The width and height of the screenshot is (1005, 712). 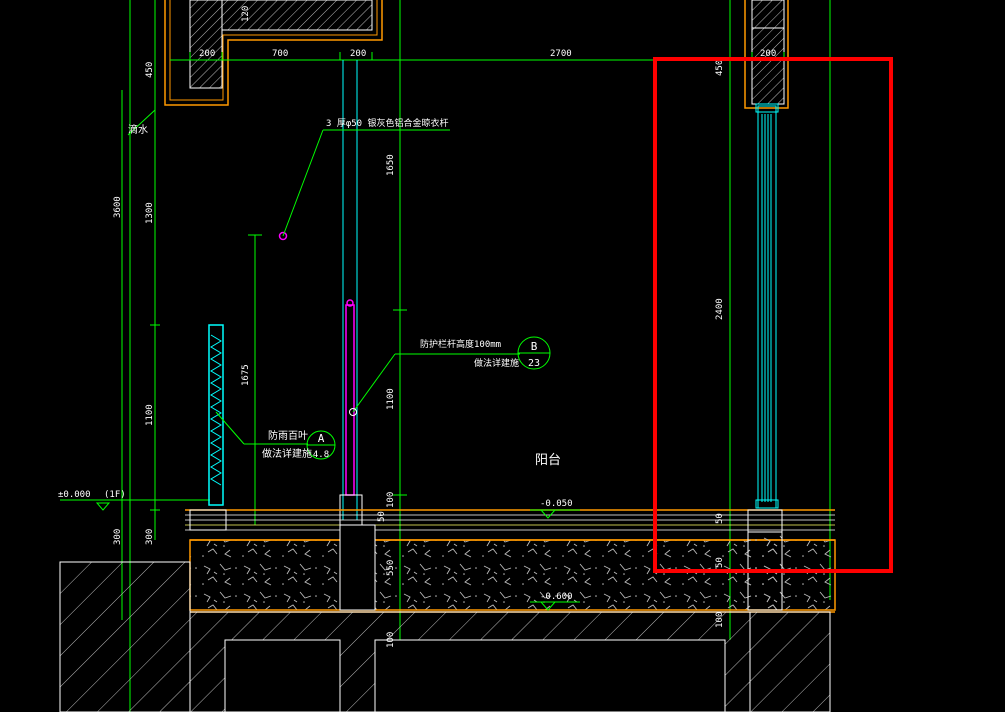 What do you see at coordinates (720, 518) in the screenshot?
I see `dim-50-right: 50` at bounding box center [720, 518].